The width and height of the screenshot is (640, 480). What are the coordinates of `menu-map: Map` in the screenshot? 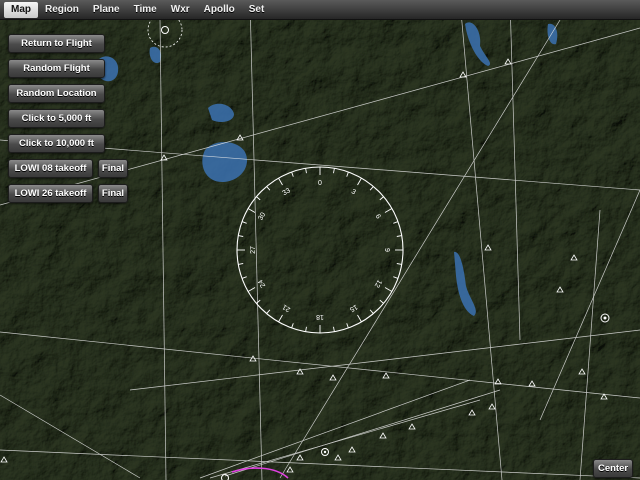 It's located at (21, 9).